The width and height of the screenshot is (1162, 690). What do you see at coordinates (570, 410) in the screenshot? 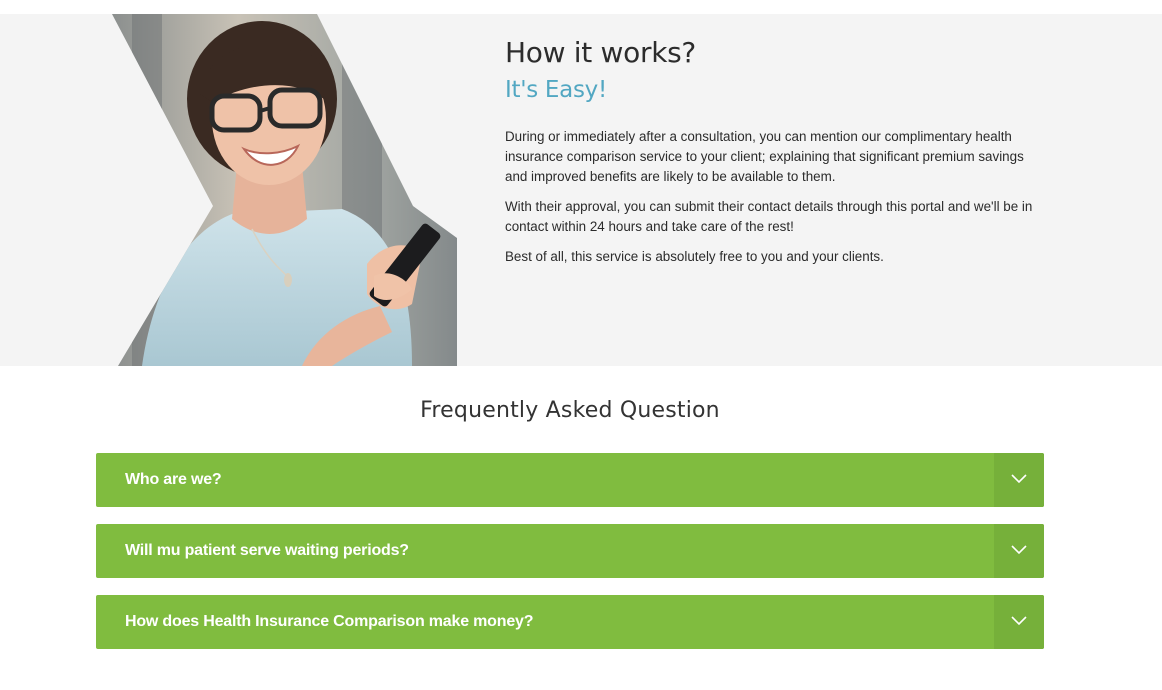
I see `faq-title: Frequently Asked Question` at bounding box center [570, 410].